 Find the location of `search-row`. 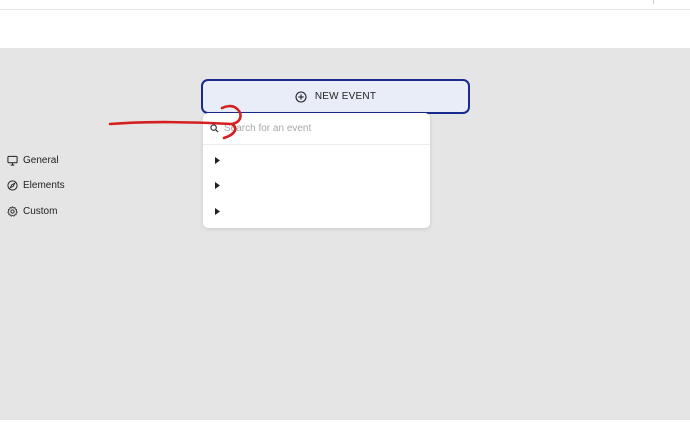

search-row is located at coordinates (316, 129).